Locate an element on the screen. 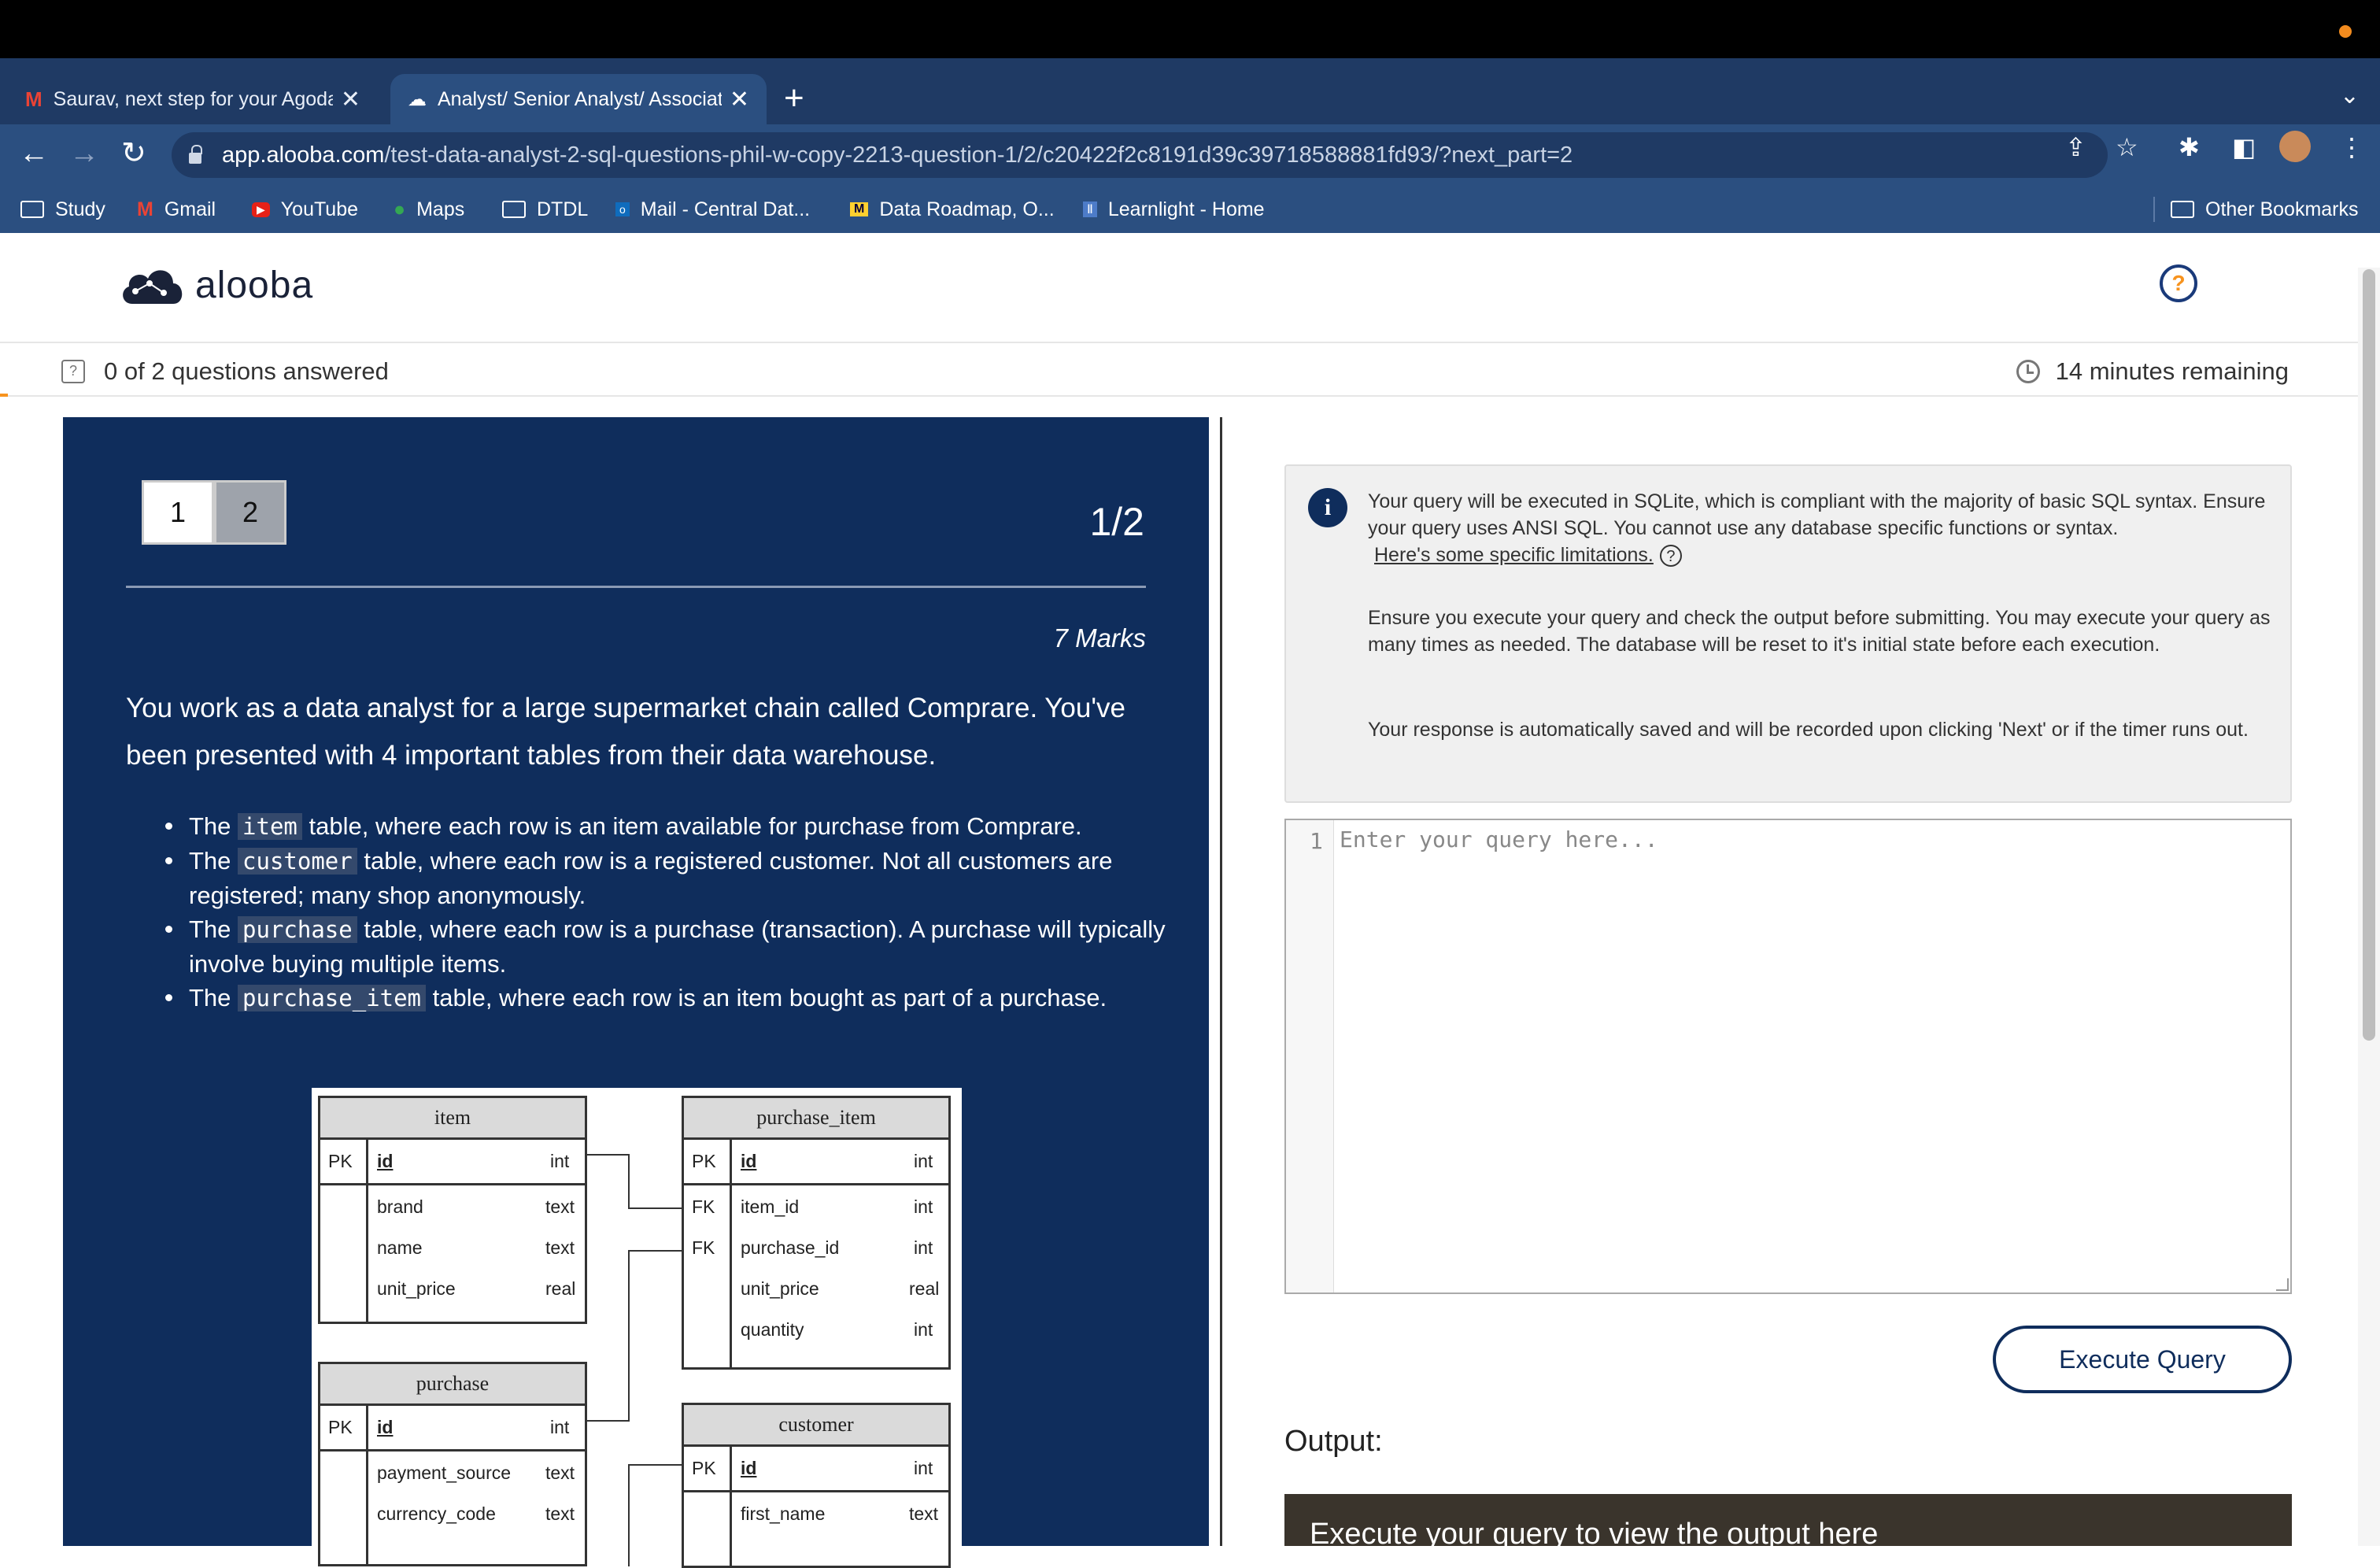 The image size is (2380, 1568). page-scrollbar is located at coordinates (2369, 907).